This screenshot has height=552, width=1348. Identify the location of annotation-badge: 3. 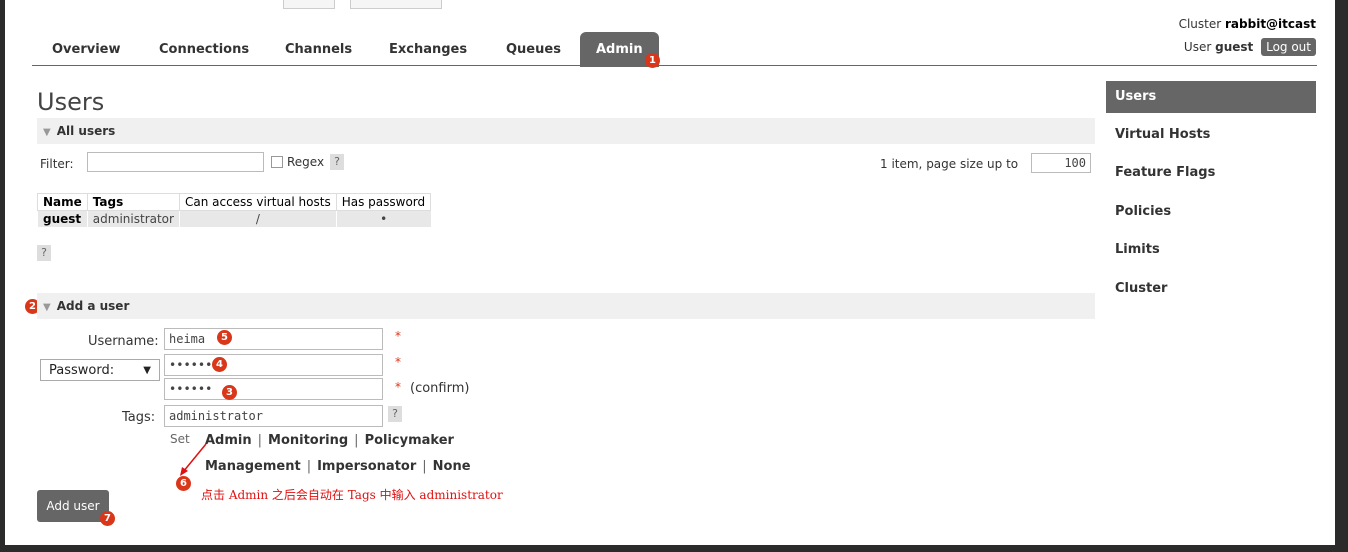
(229, 392).